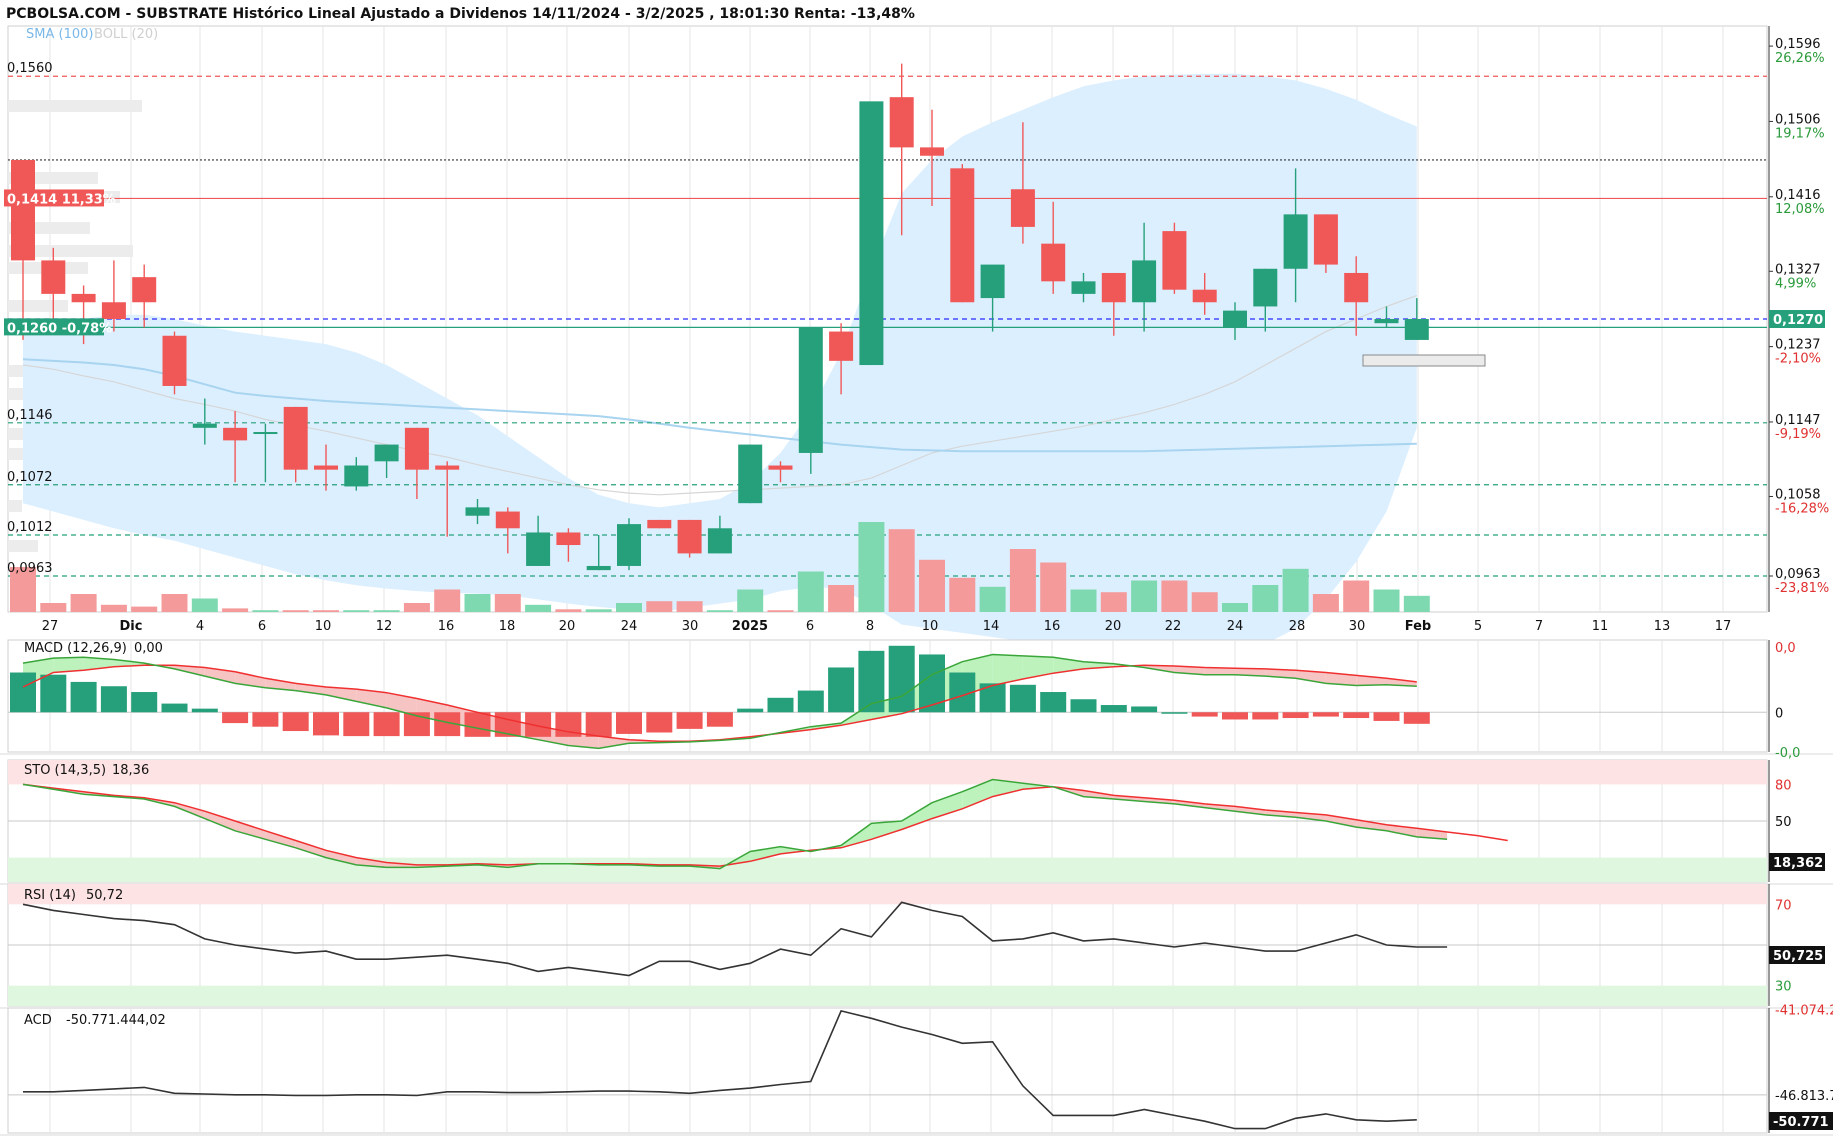 The height and width of the screenshot is (1138, 1833). I want to click on right-pct-label: 4,99%, so click(1795, 283).